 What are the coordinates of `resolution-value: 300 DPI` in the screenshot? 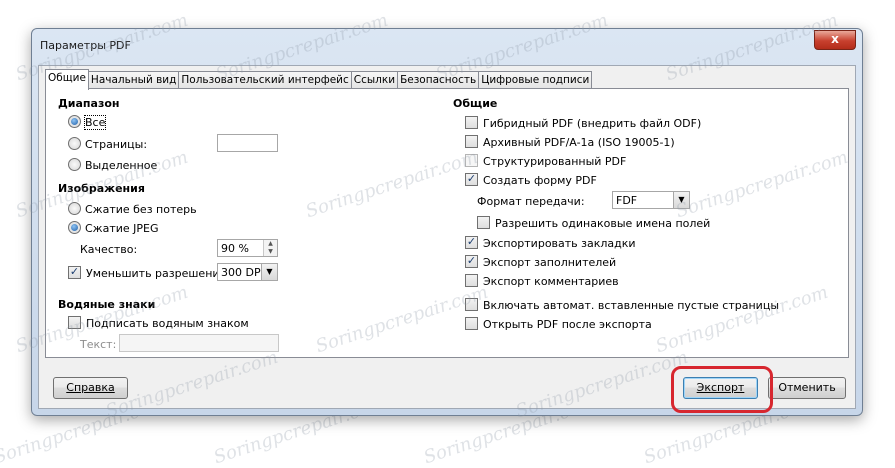 It's located at (242, 272).